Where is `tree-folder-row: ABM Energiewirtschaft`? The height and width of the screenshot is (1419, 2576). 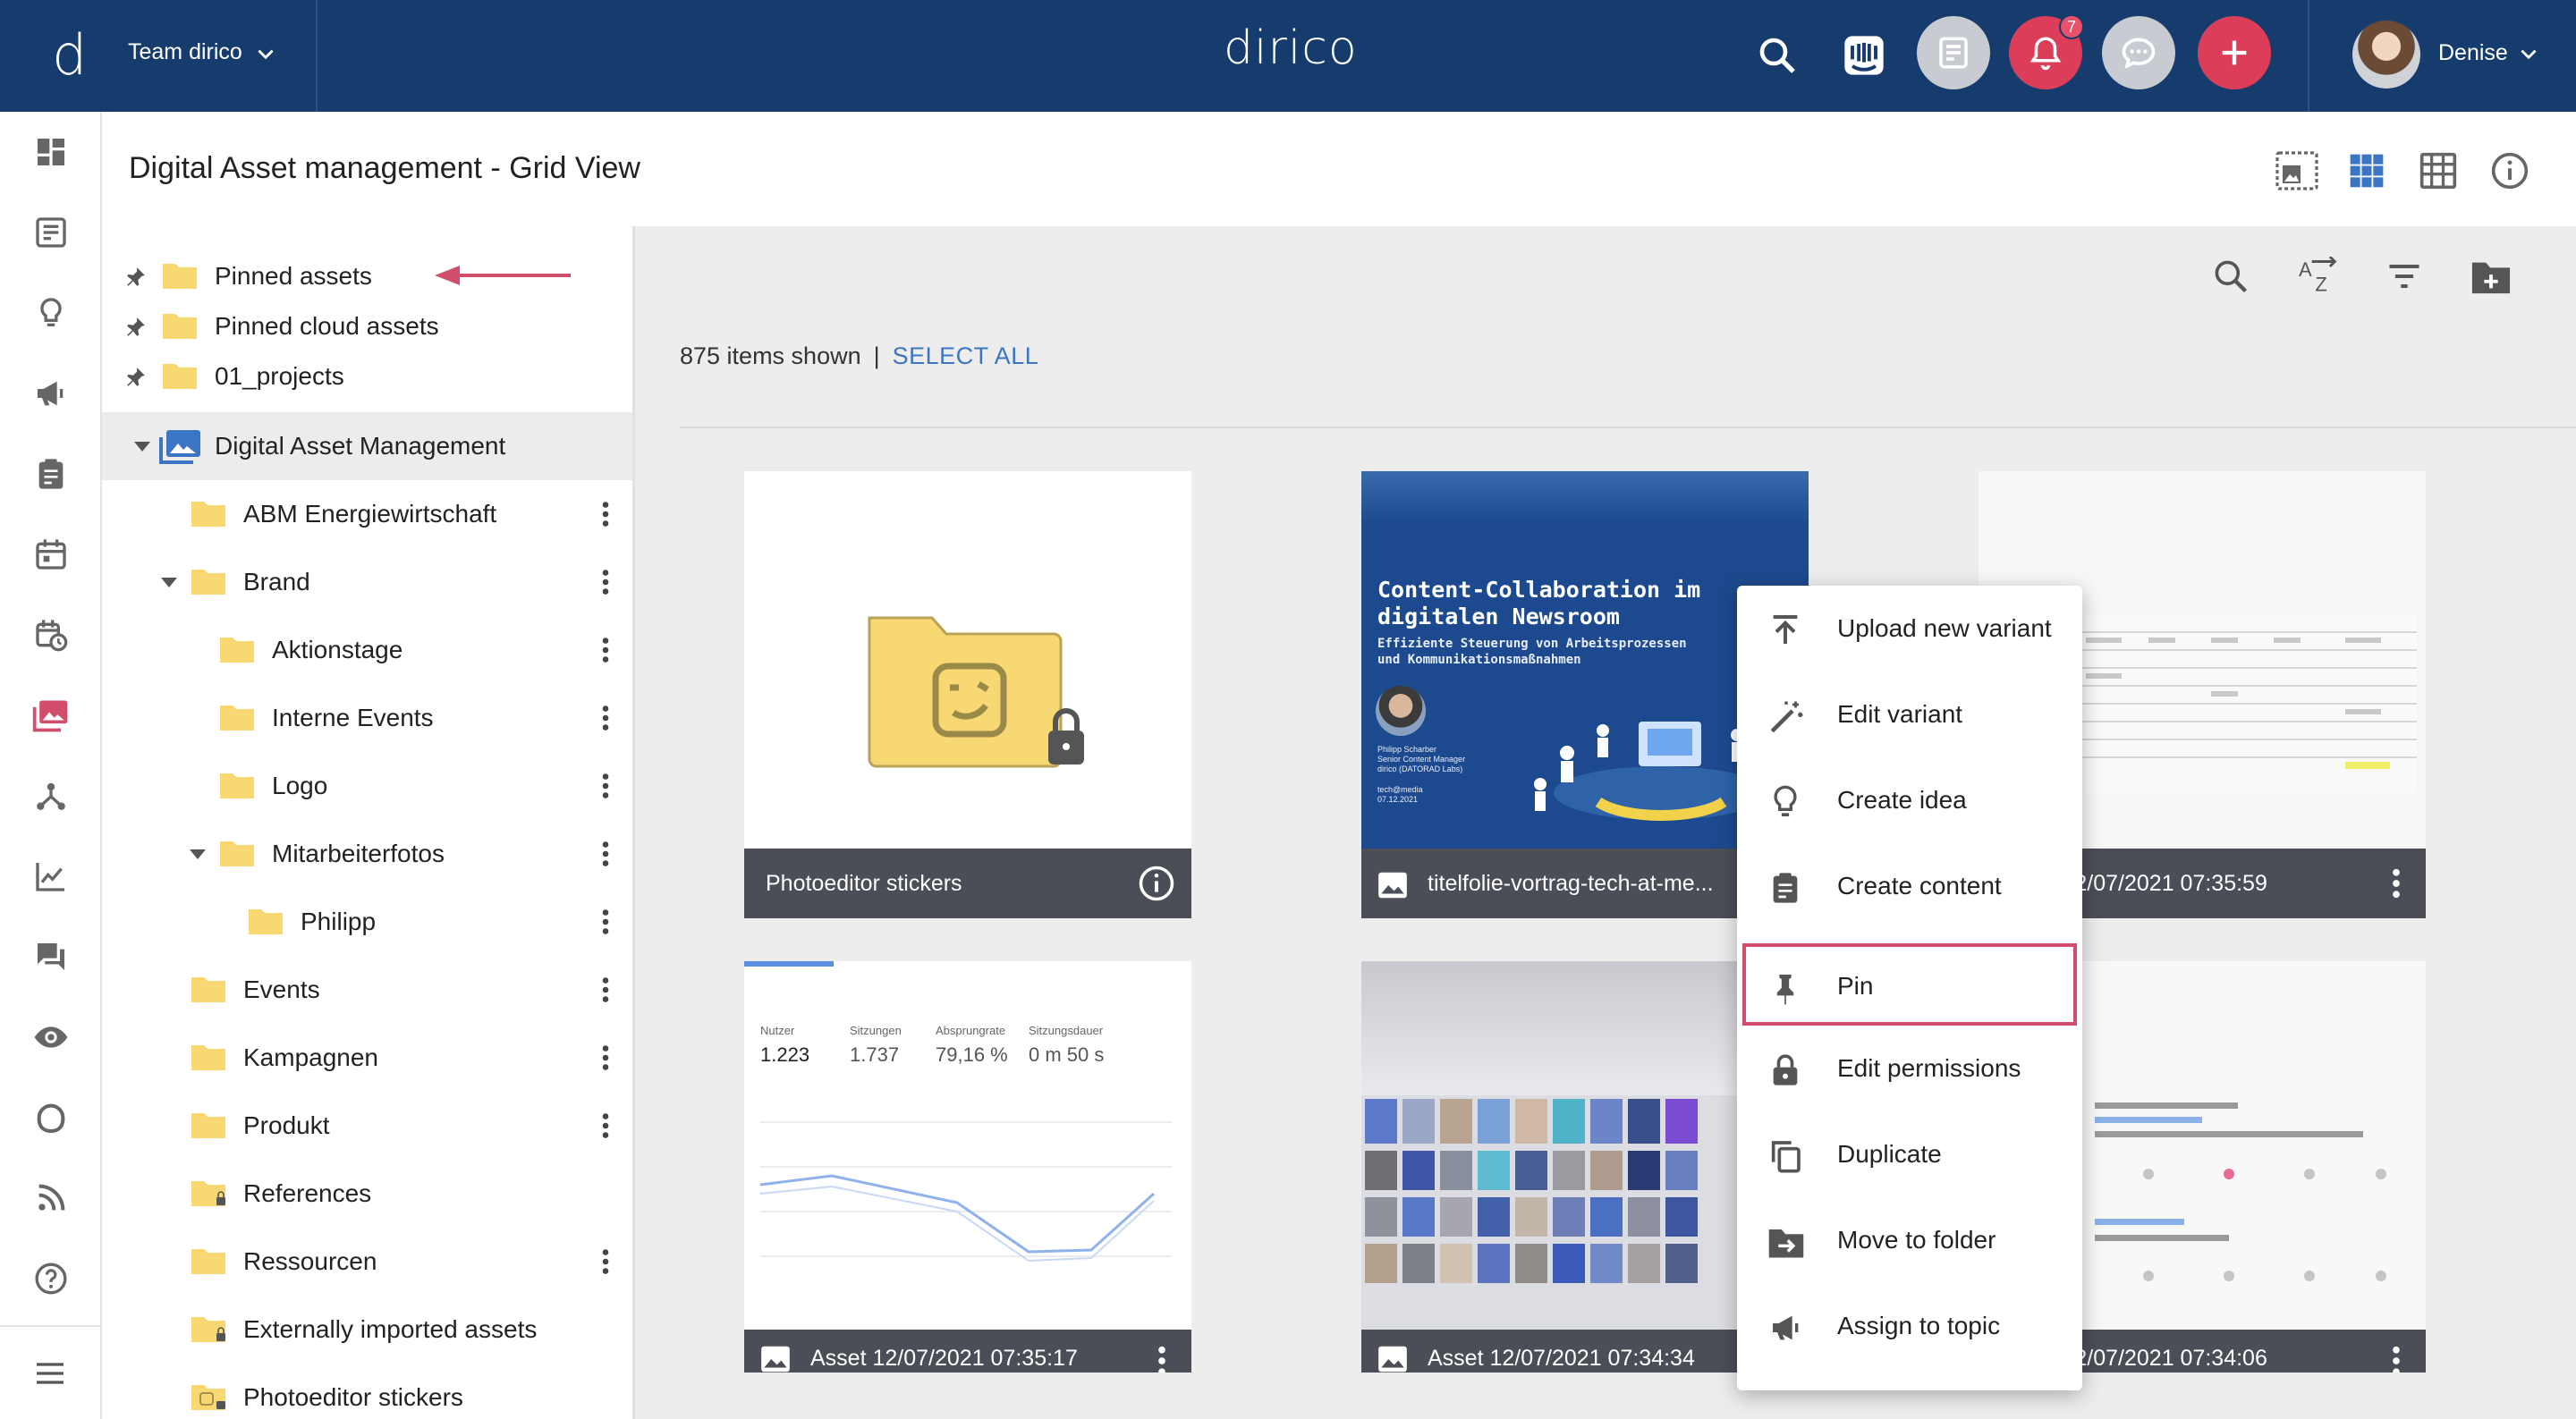
tree-folder-row: ABM Energiewirtschaft is located at coordinates (367, 514).